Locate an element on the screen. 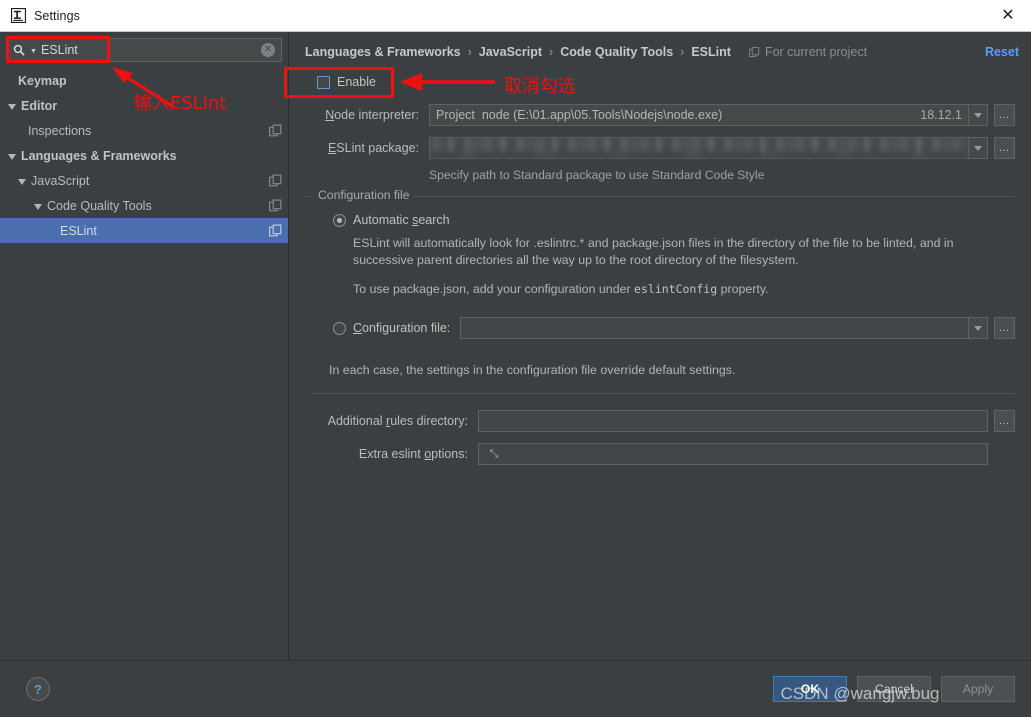  eslint-package-label: ESLint package: is located at coordinates (373, 148).